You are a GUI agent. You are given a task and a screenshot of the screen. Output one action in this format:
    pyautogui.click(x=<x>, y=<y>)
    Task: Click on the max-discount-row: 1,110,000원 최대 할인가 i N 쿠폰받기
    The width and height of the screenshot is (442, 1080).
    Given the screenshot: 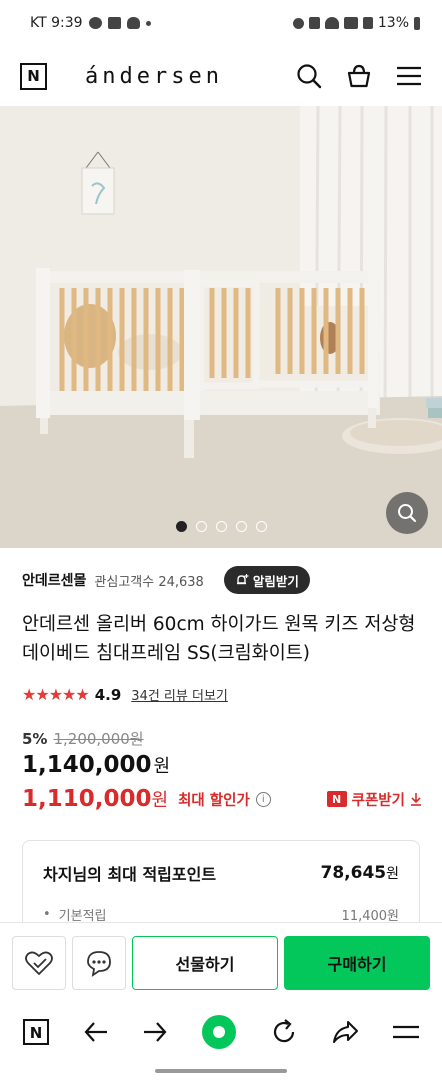 What is the action you would take?
    pyautogui.click(x=222, y=799)
    